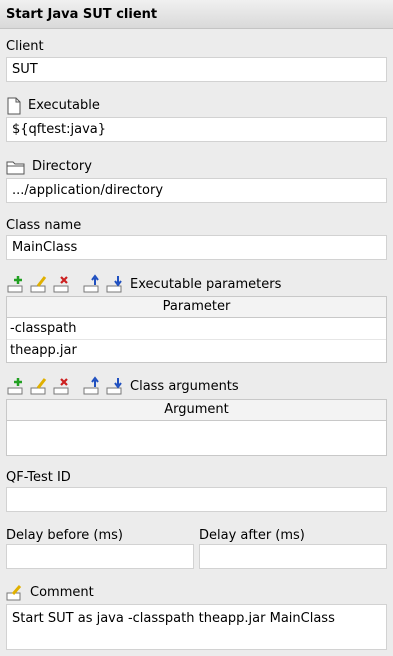  Describe the element at coordinates (49, 167) in the screenshot. I see `directory-label: Directory` at that location.